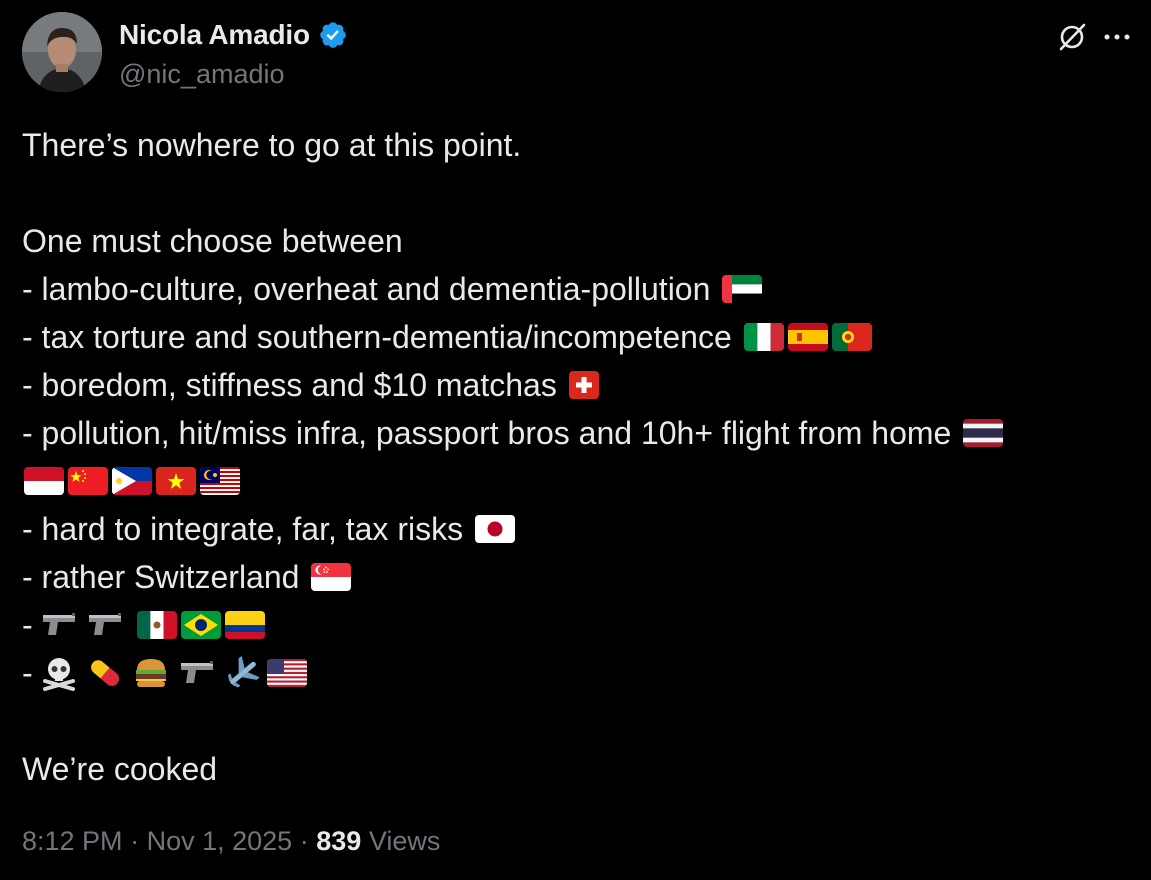 This screenshot has height=880, width=1151. Describe the element at coordinates (151, 673) in the screenshot. I see `hamburger-icon` at that location.